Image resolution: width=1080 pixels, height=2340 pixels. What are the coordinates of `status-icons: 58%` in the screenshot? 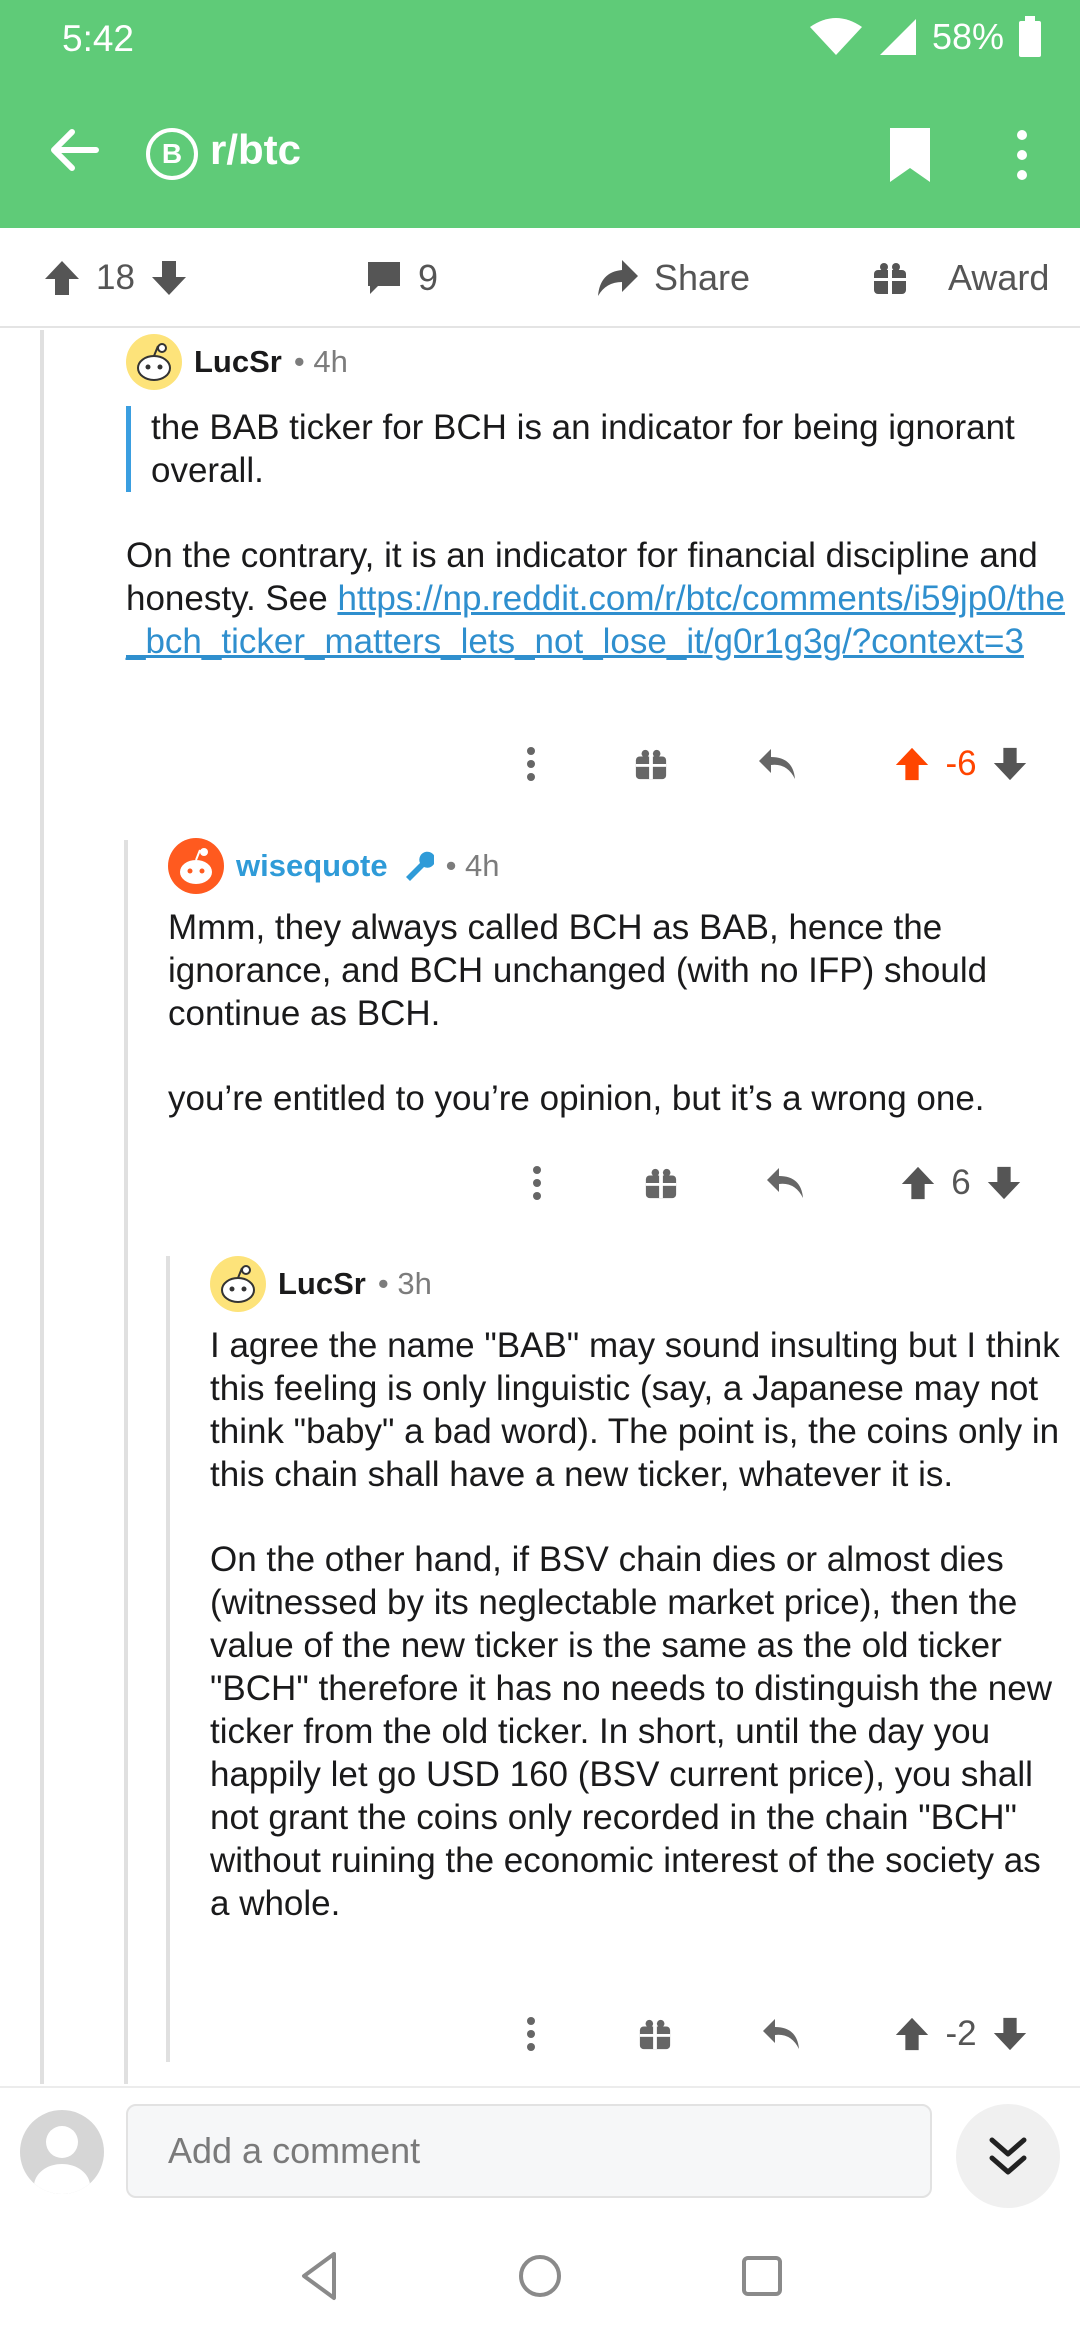 It's located at (925, 37).